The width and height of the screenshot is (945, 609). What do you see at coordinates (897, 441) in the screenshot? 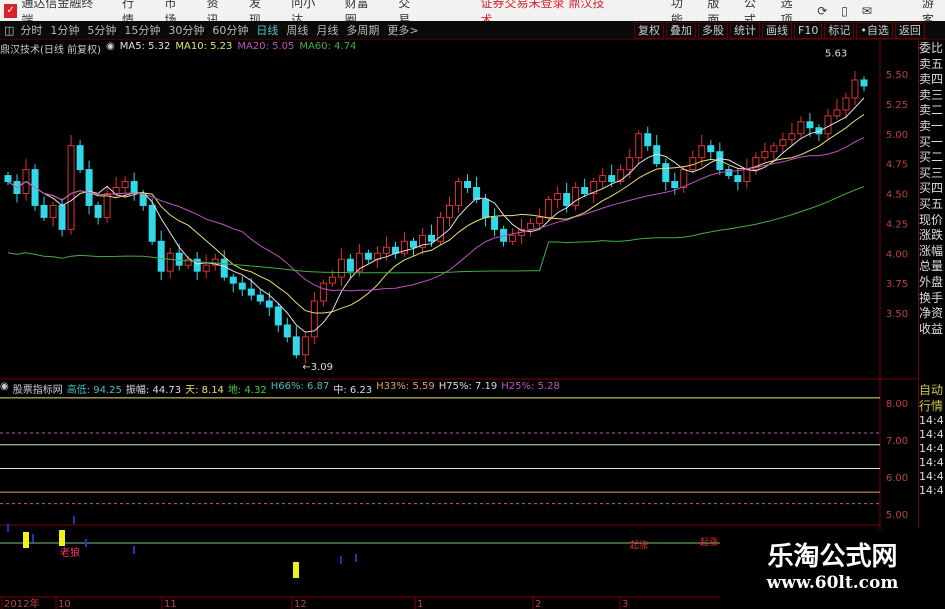
I see `indicator-tick-label: 7.00` at bounding box center [897, 441].